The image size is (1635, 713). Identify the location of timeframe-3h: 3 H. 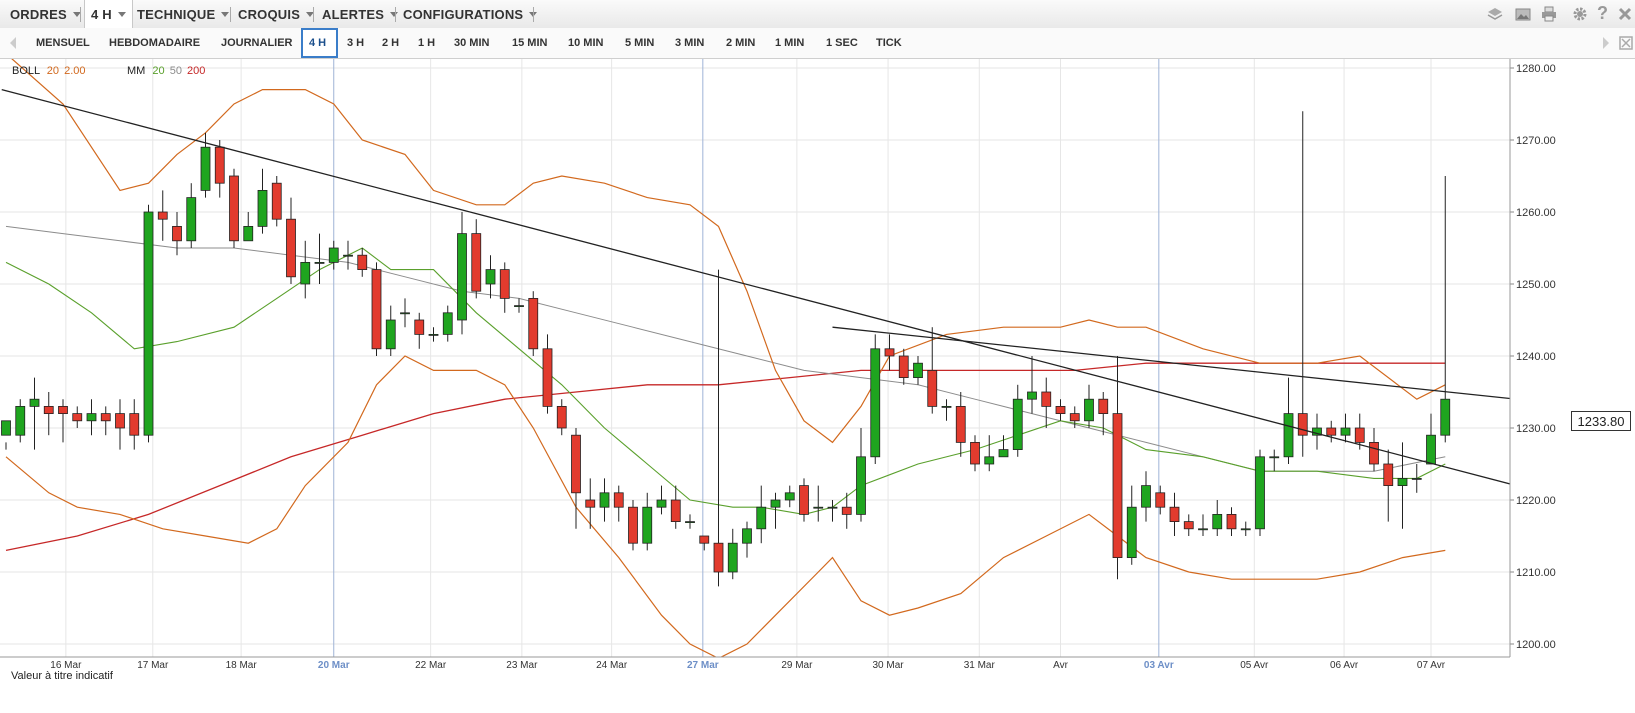
(355, 43).